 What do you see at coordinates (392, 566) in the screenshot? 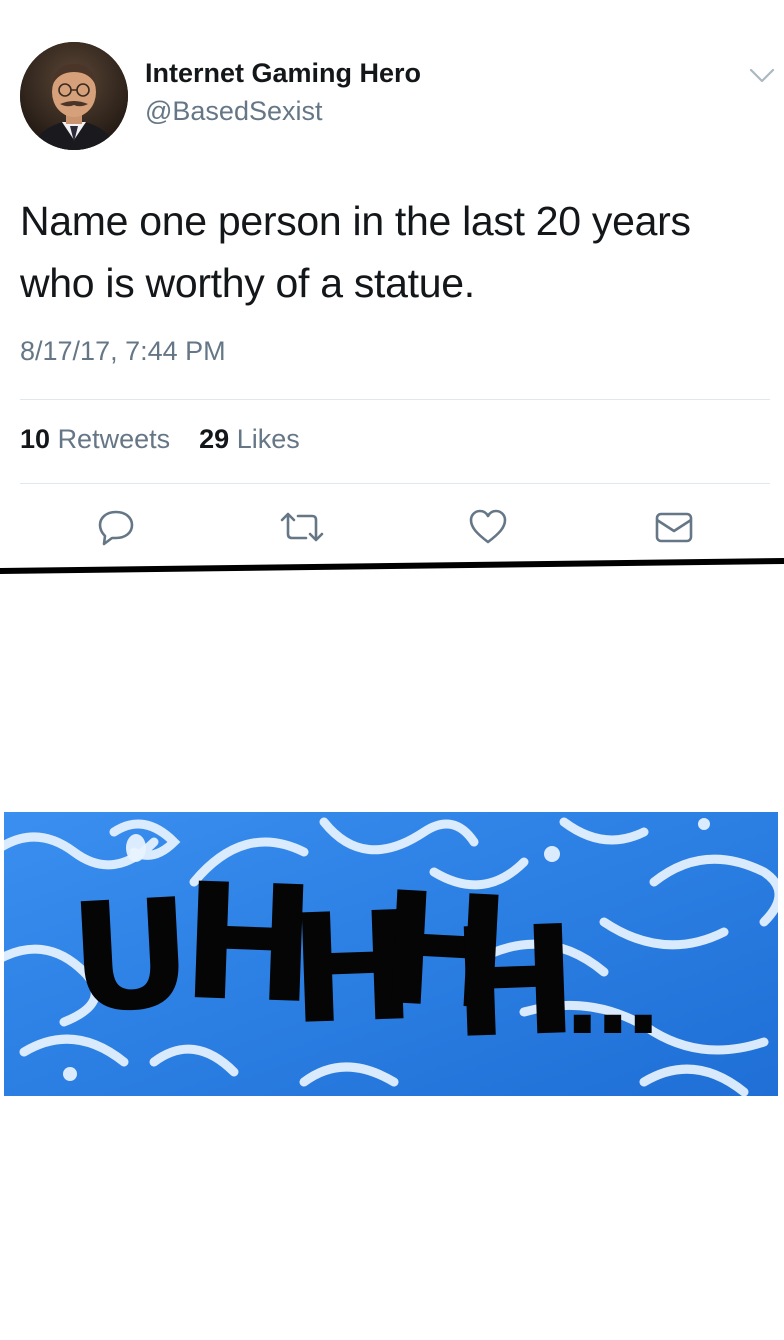
I see `separator-line` at bounding box center [392, 566].